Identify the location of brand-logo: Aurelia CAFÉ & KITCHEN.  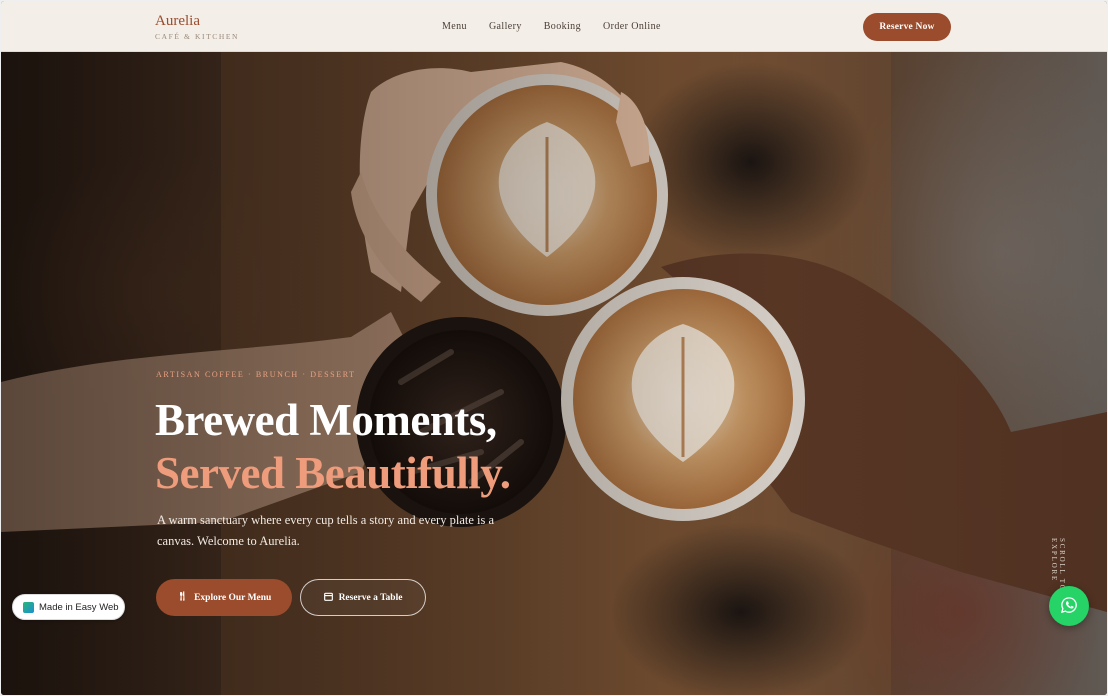
(197, 27).